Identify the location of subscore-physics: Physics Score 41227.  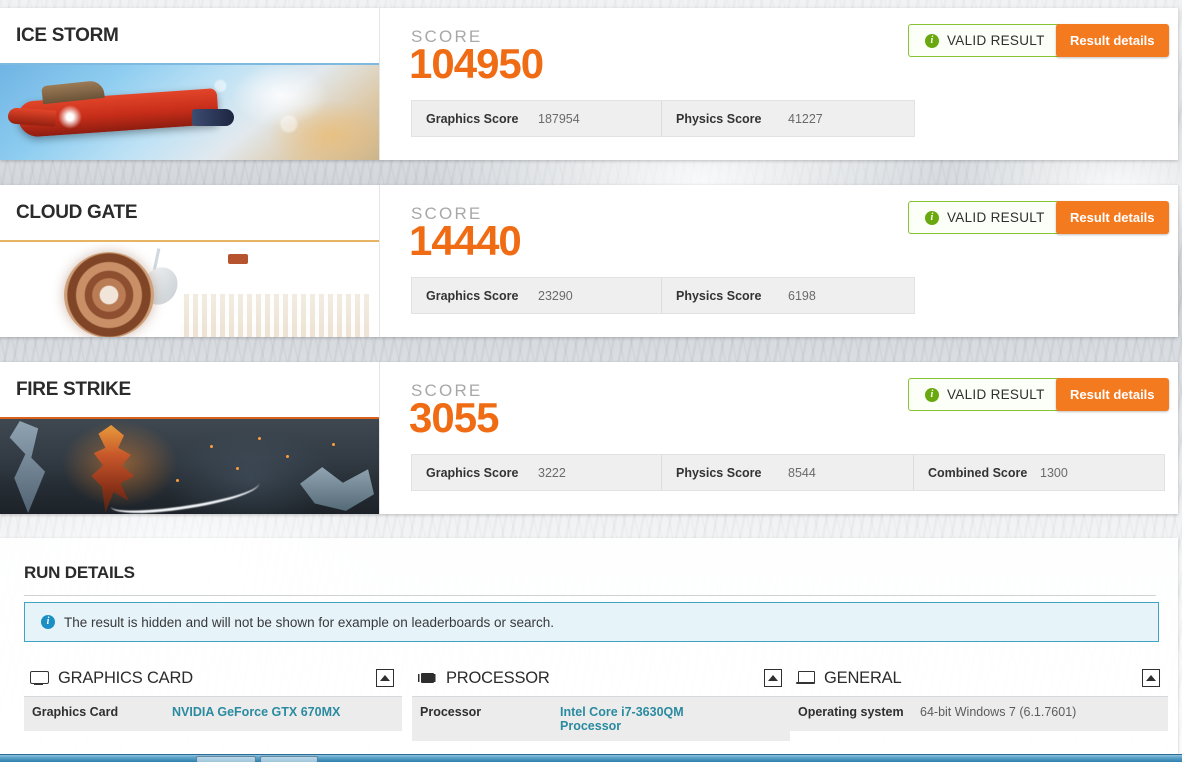
(788, 118).